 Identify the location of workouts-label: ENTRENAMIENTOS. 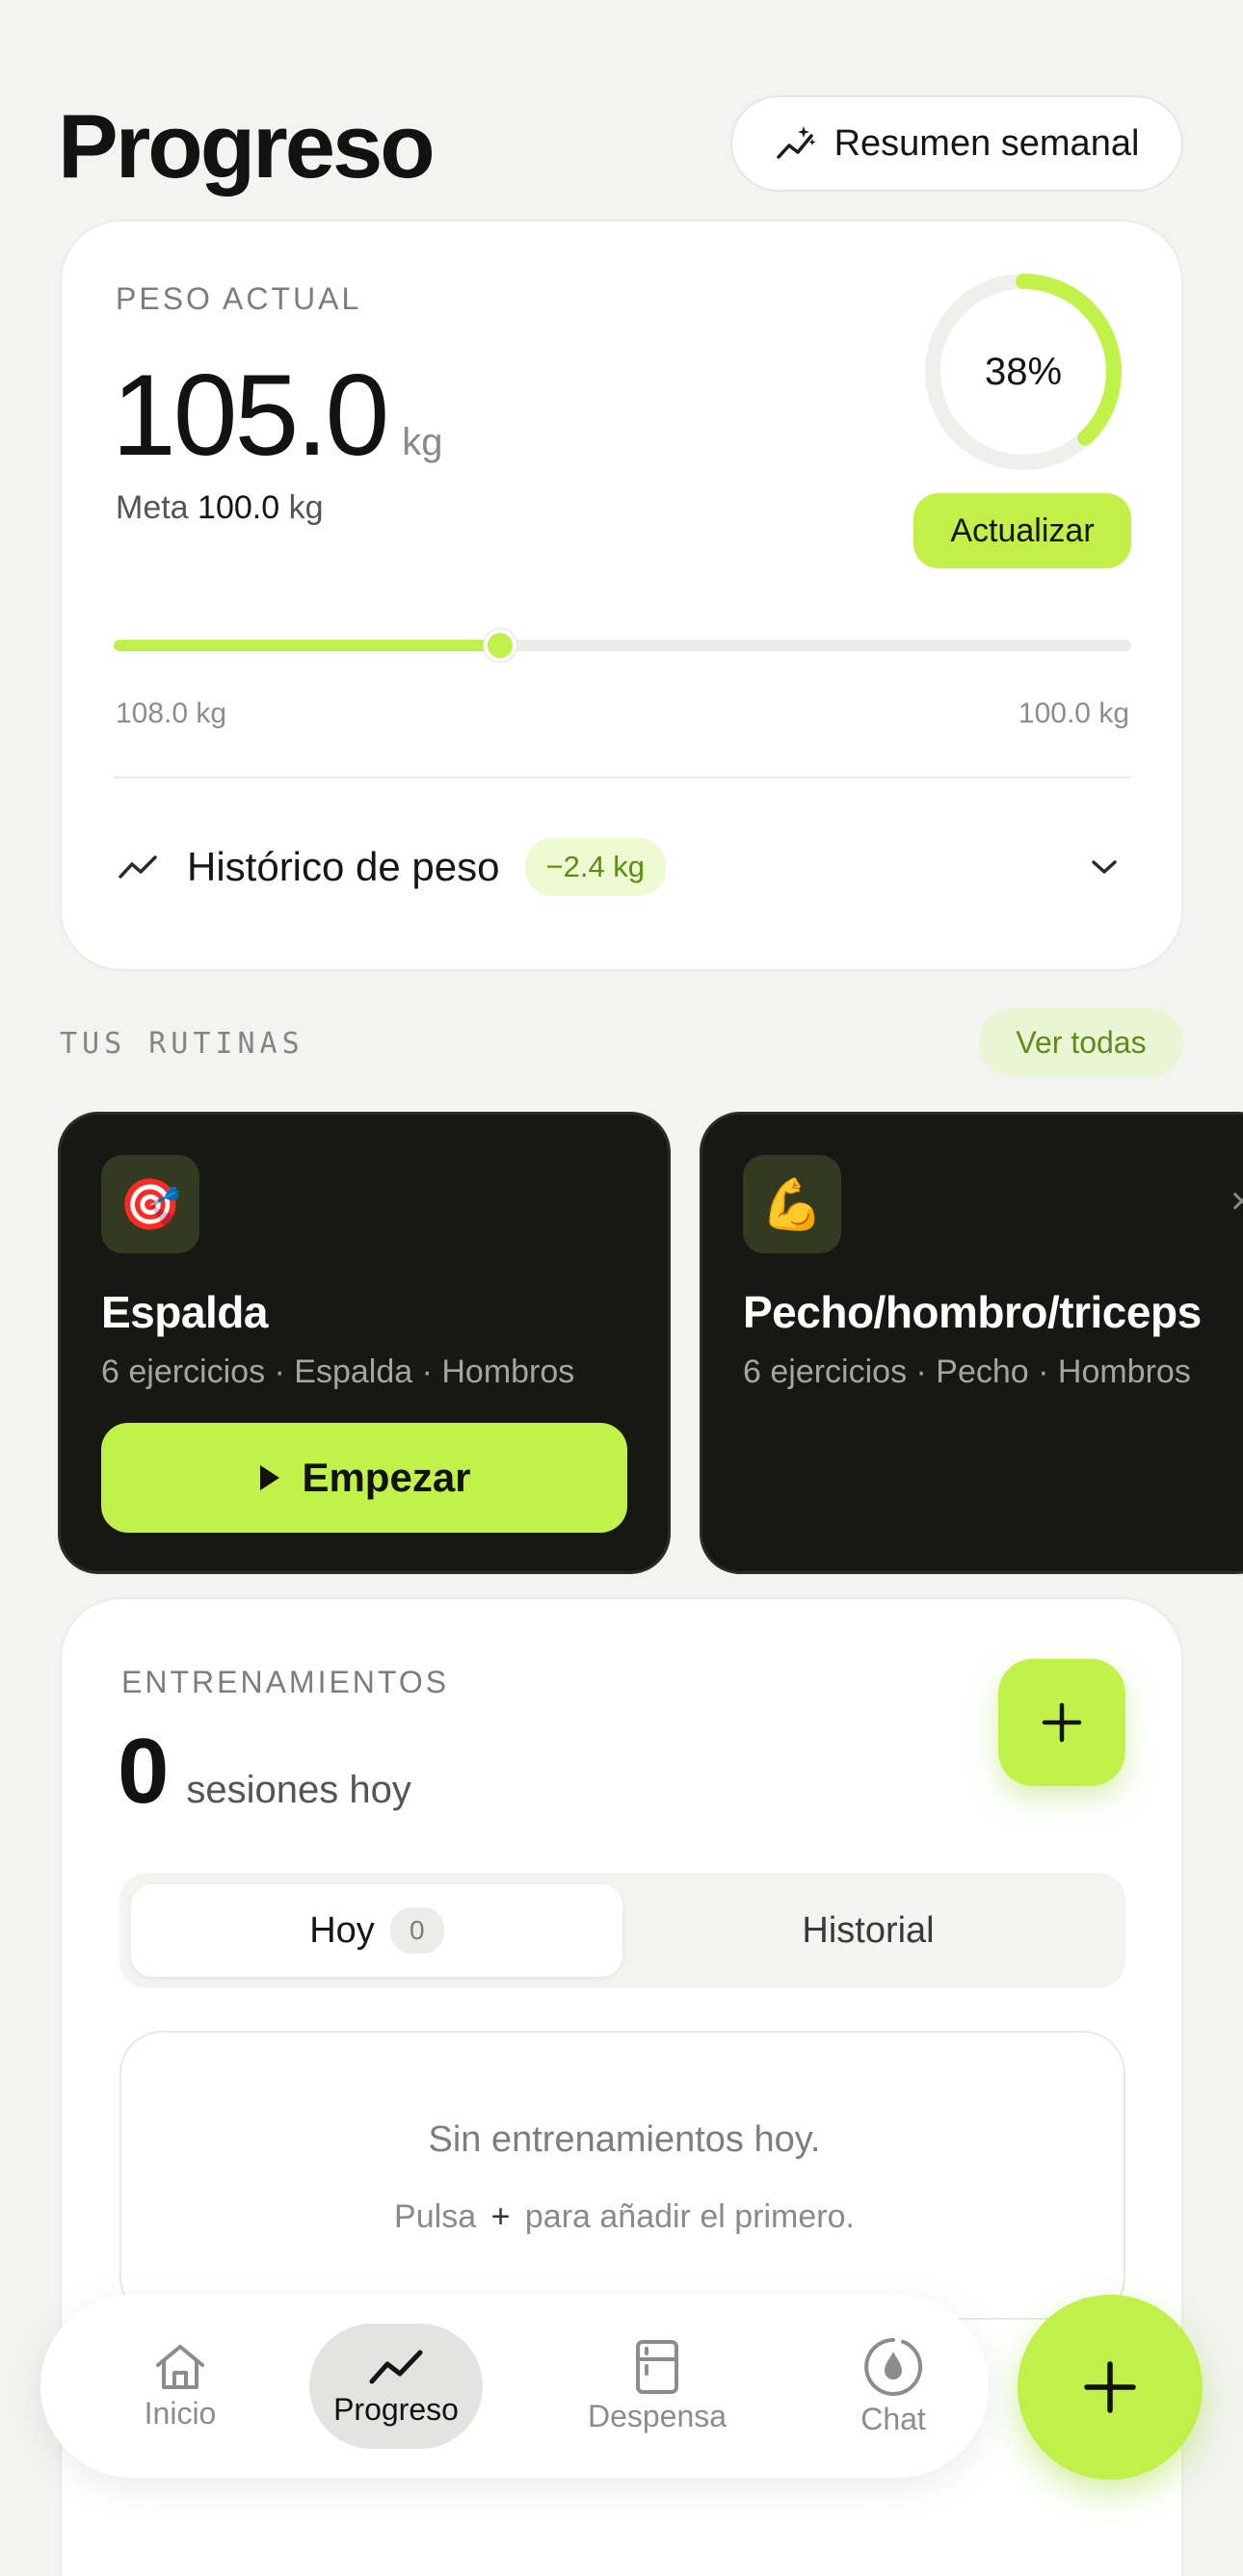
(285, 1682).